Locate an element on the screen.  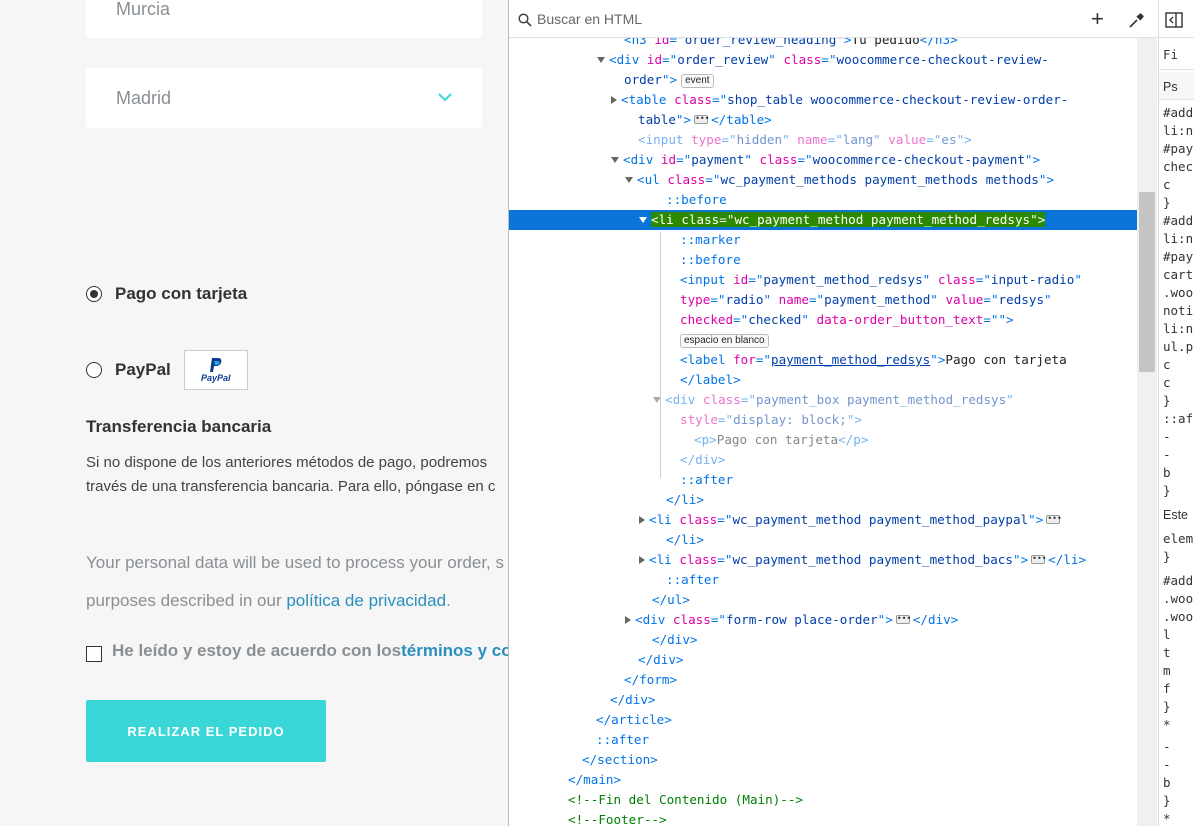
rule-line: * is located at coordinates (1167, 818).